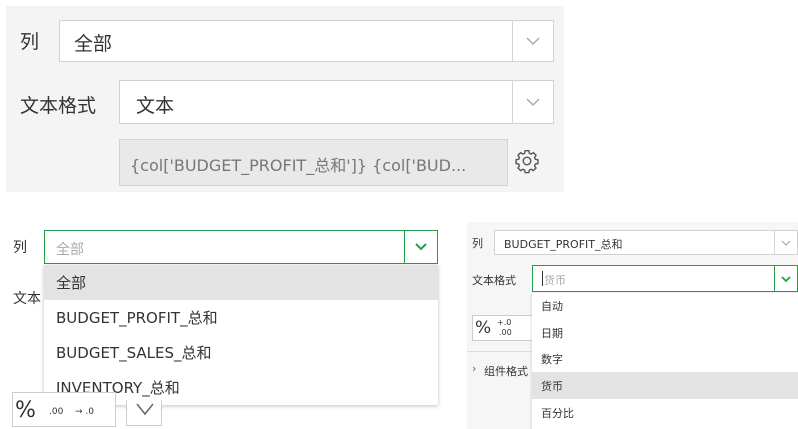  What do you see at coordinates (646, 242) in the screenshot?
I see `column-select: BUDGET_PROFIT_总和` at bounding box center [646, 242].